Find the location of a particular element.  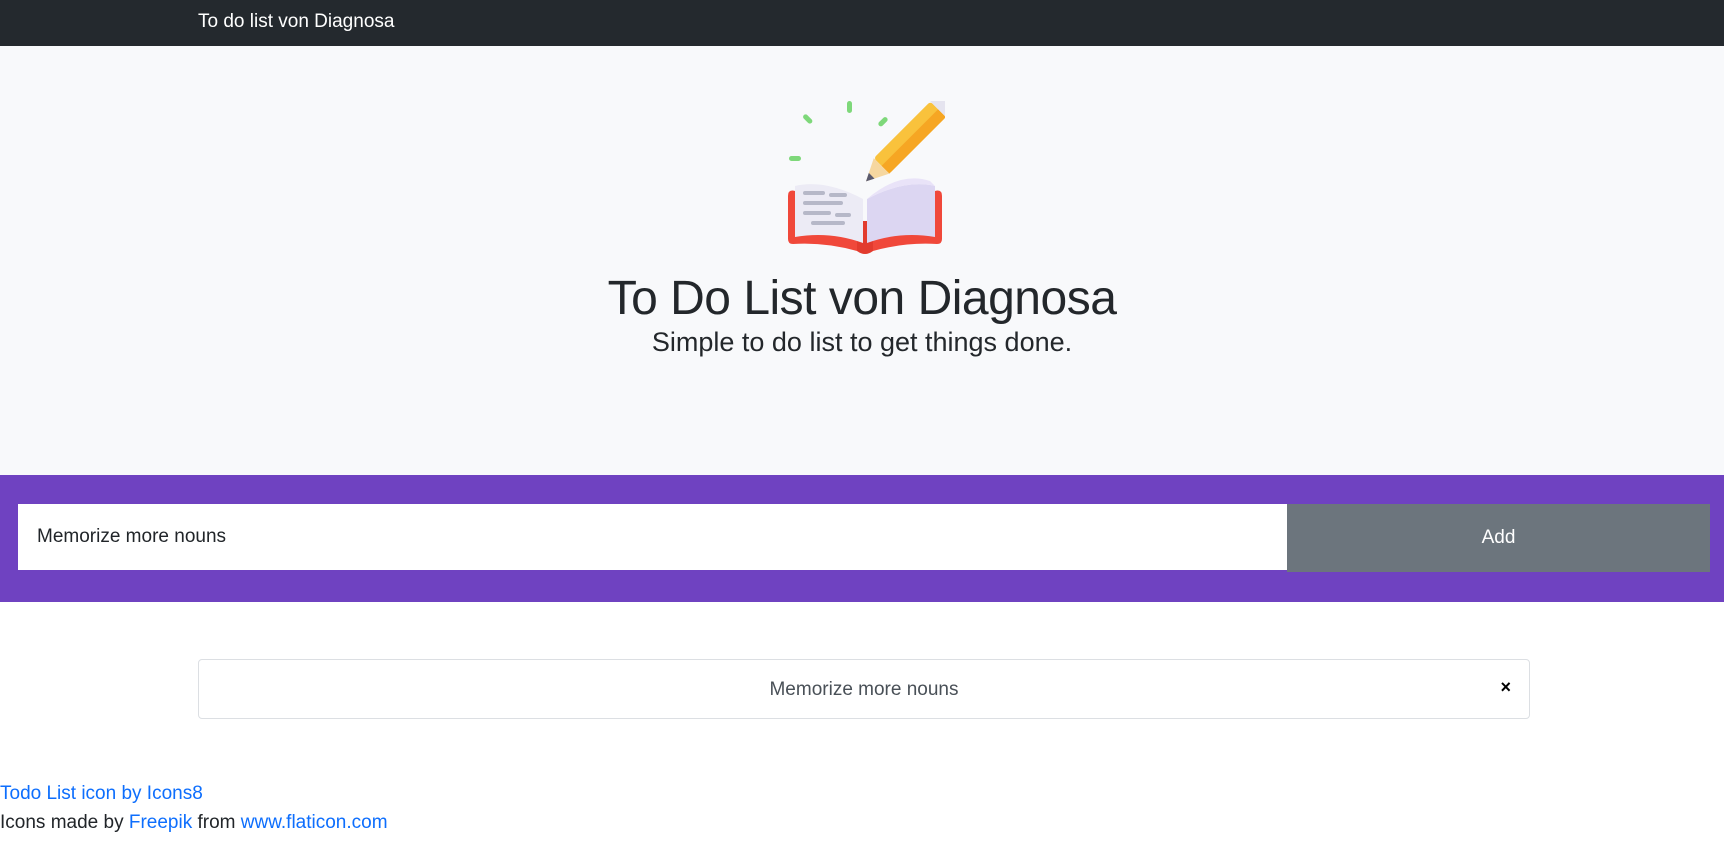

footer-line-1: Todo List icon by Icons8 is located at coordinates (194, 793).